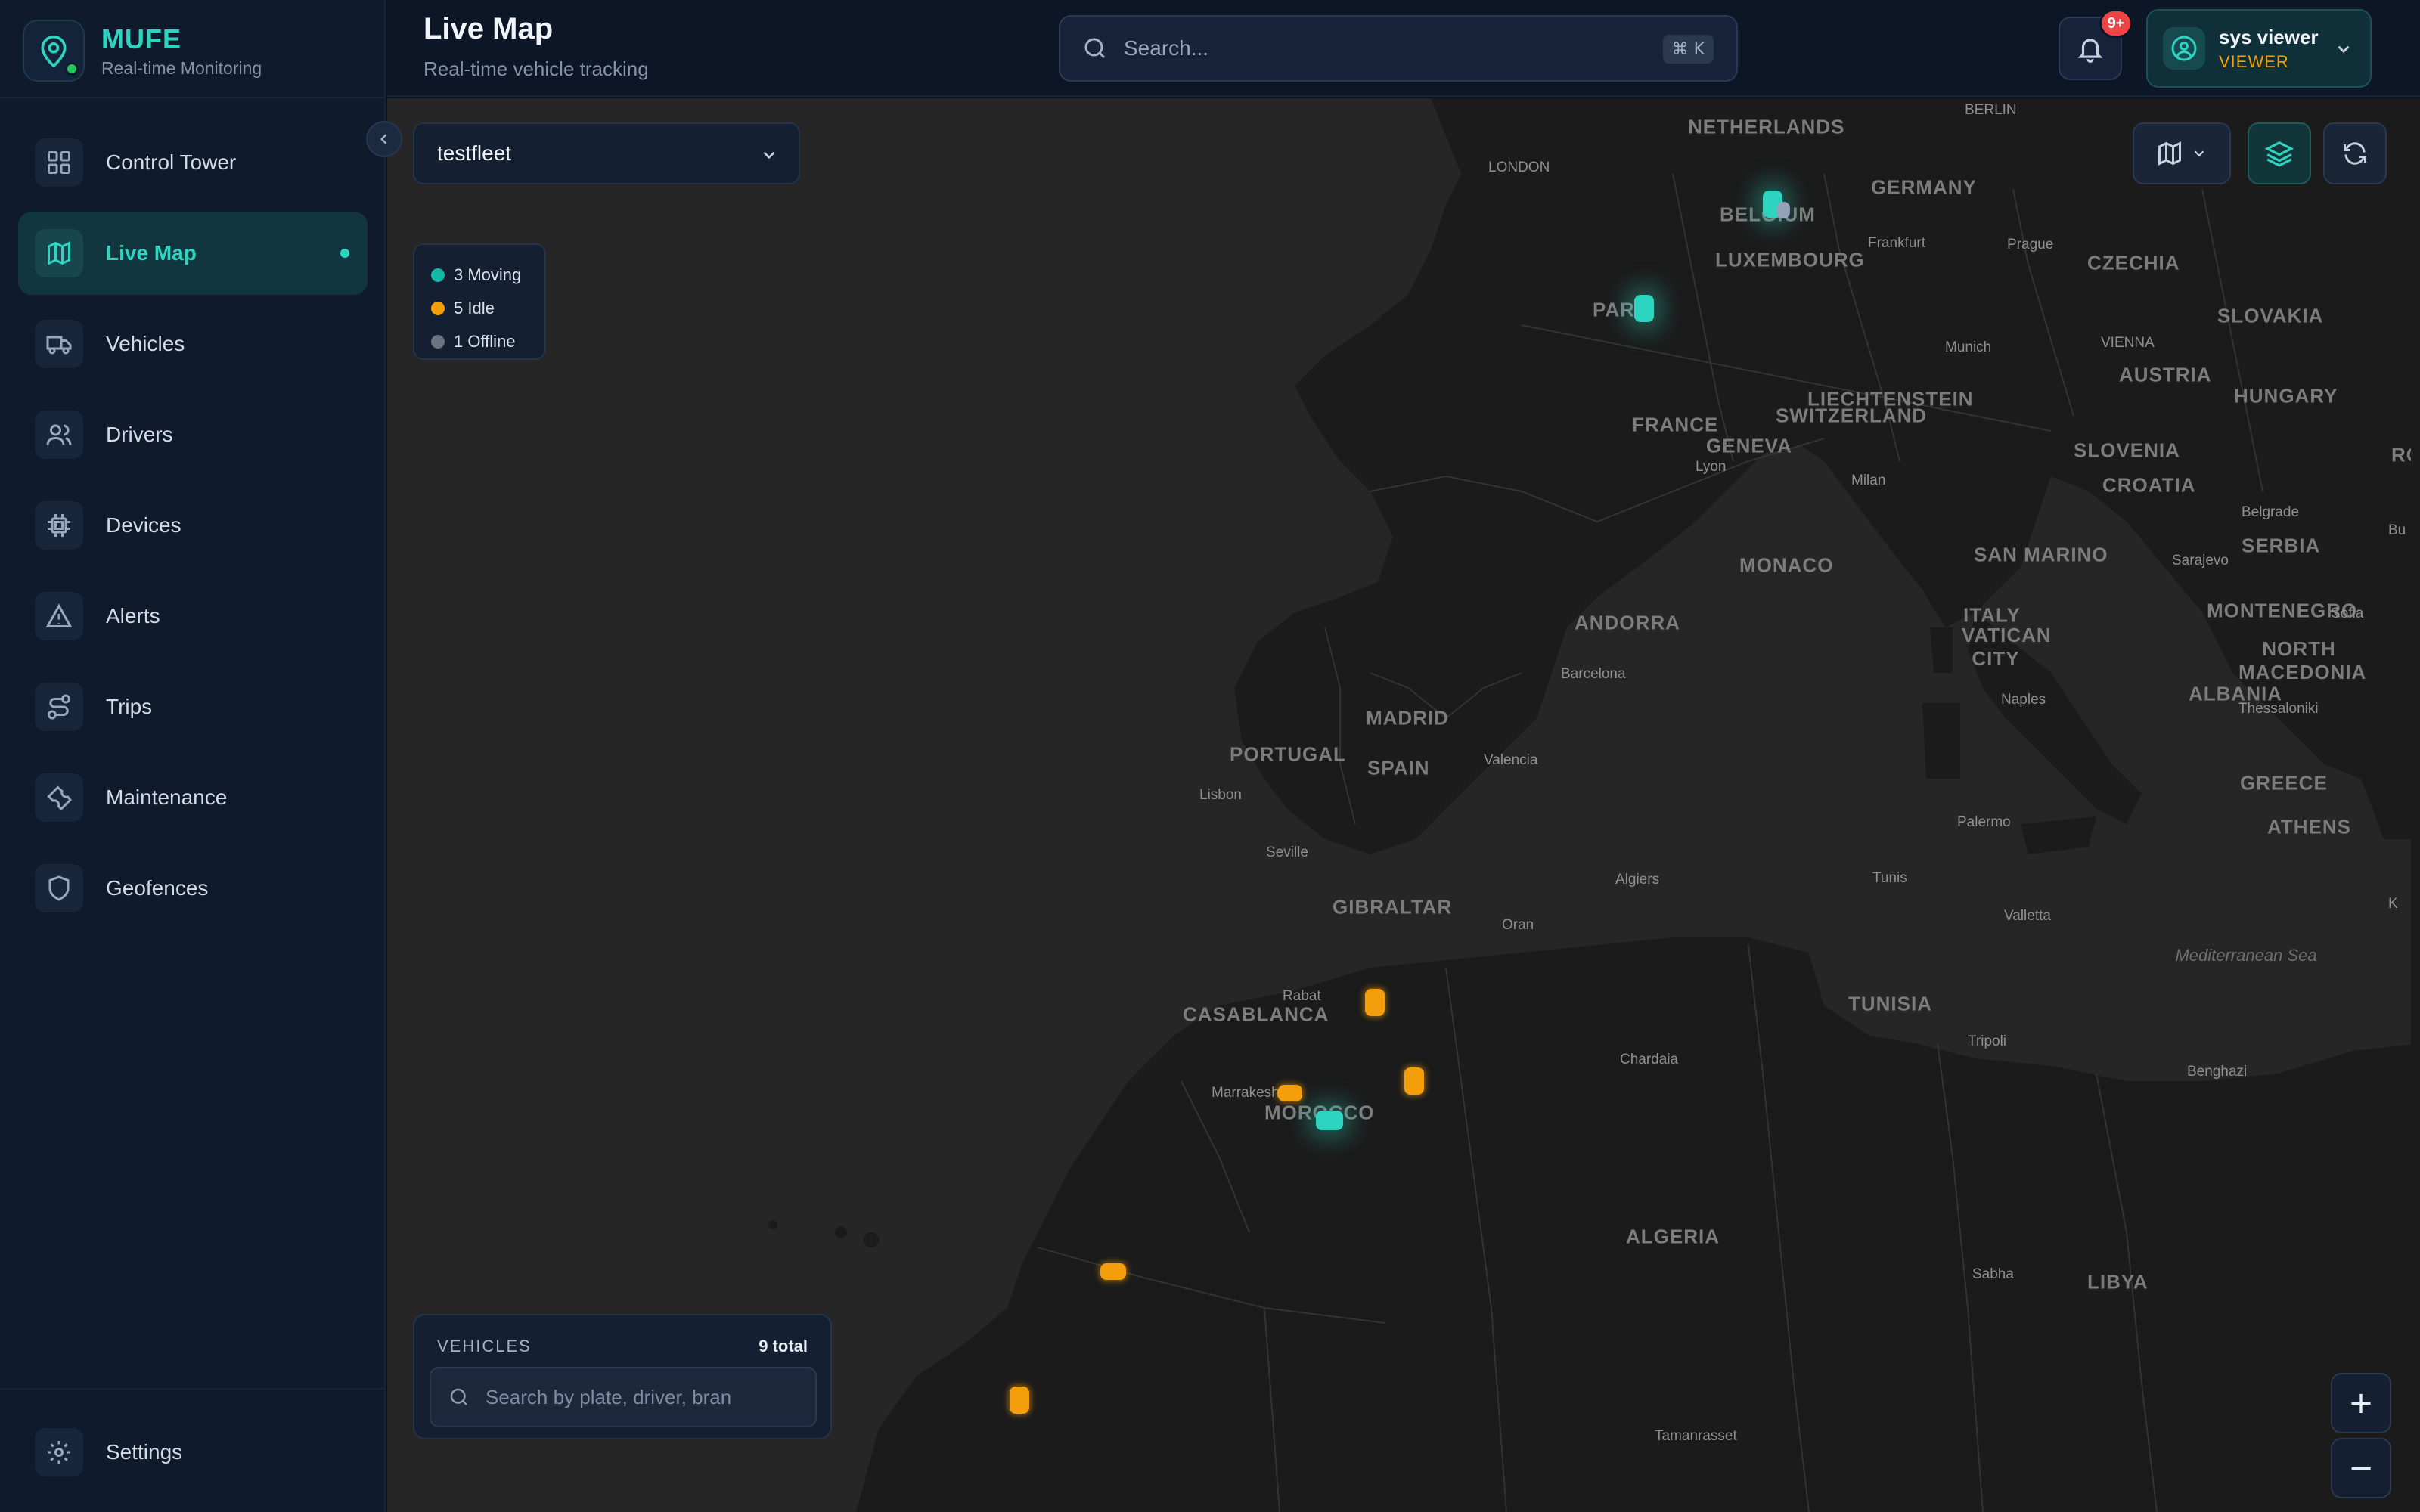  I want to click on sidebar-item-trips: Trips, so click(193, 706).